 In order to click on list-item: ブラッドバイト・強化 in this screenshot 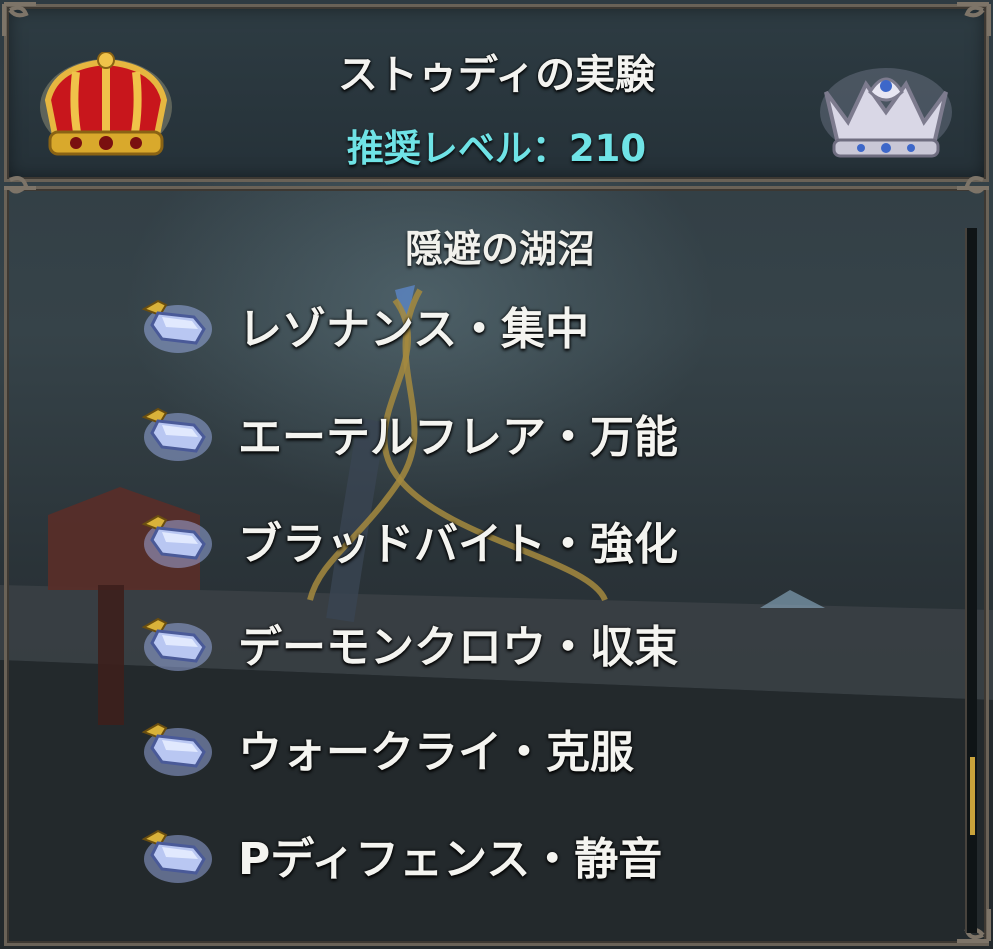, I will do `click(409, 540)`.